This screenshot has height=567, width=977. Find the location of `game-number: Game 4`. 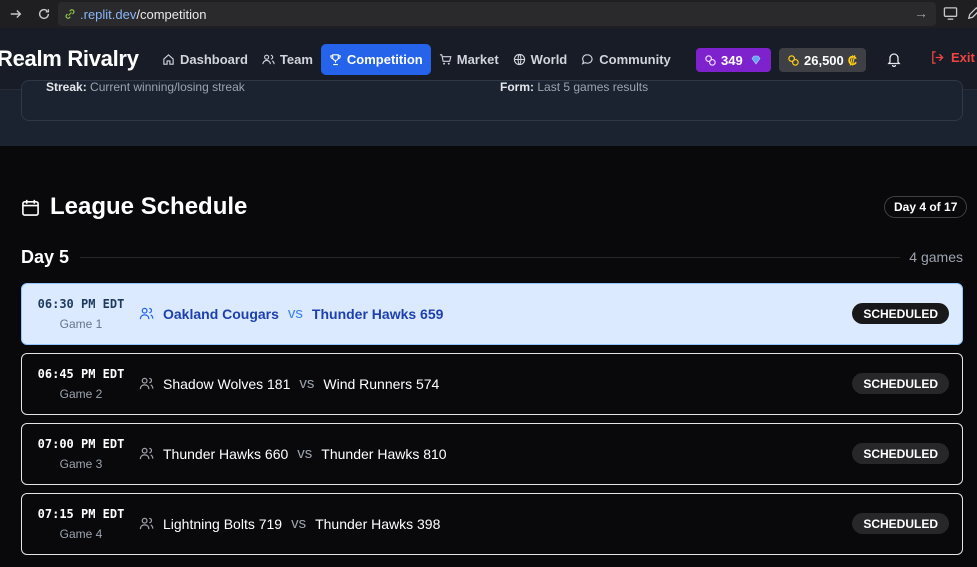

game-number: Game 4 is located at coordinates (81, 534).